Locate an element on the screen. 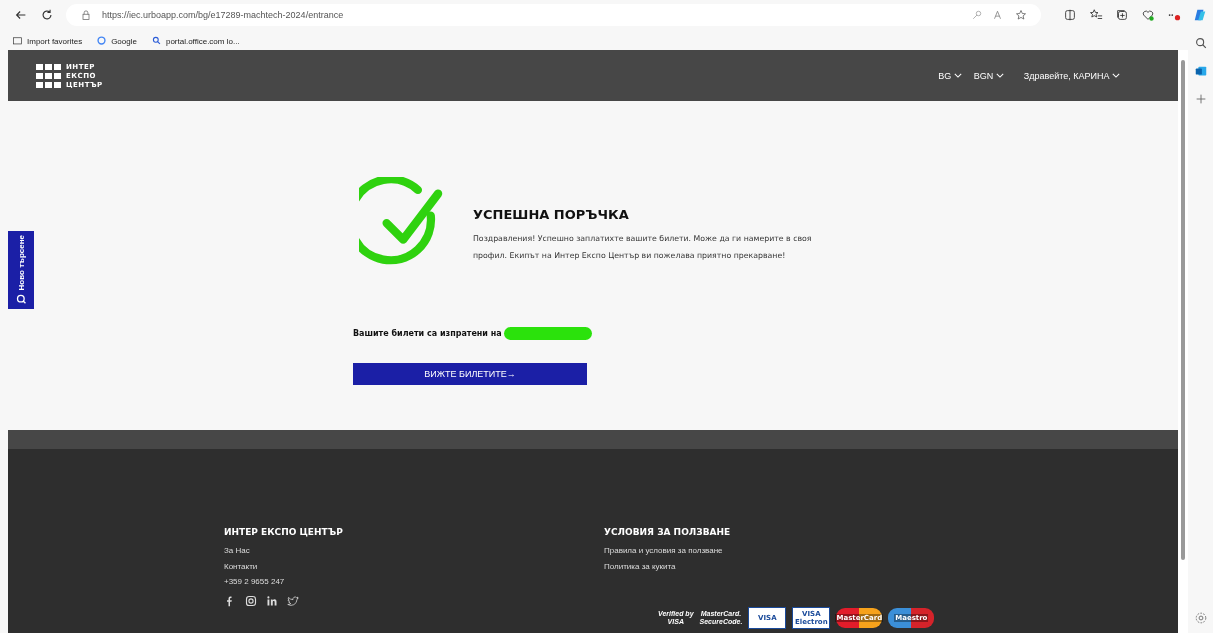 Image resolution: width=1213 pixels, height=633 pixels. mail-icon is located at coordinates (1200, 71).